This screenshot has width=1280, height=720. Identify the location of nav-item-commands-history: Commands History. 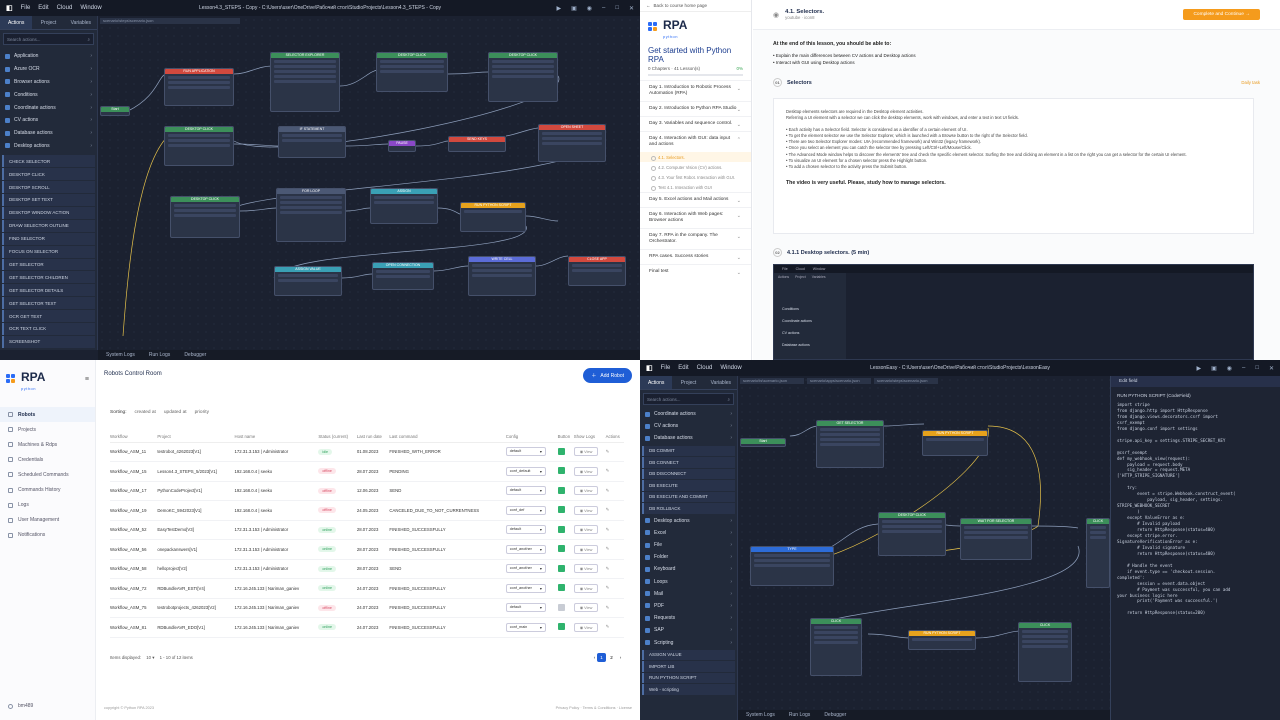
(47, 489).